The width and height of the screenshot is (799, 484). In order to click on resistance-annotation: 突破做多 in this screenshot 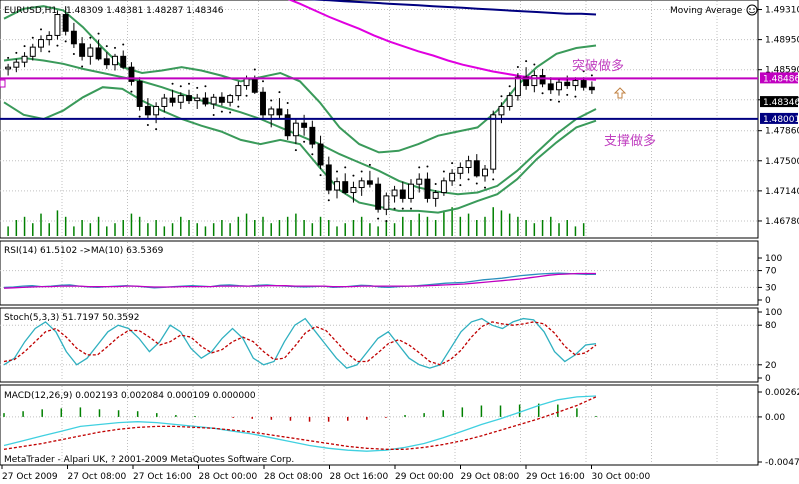, I will do `click(598, 66)`.